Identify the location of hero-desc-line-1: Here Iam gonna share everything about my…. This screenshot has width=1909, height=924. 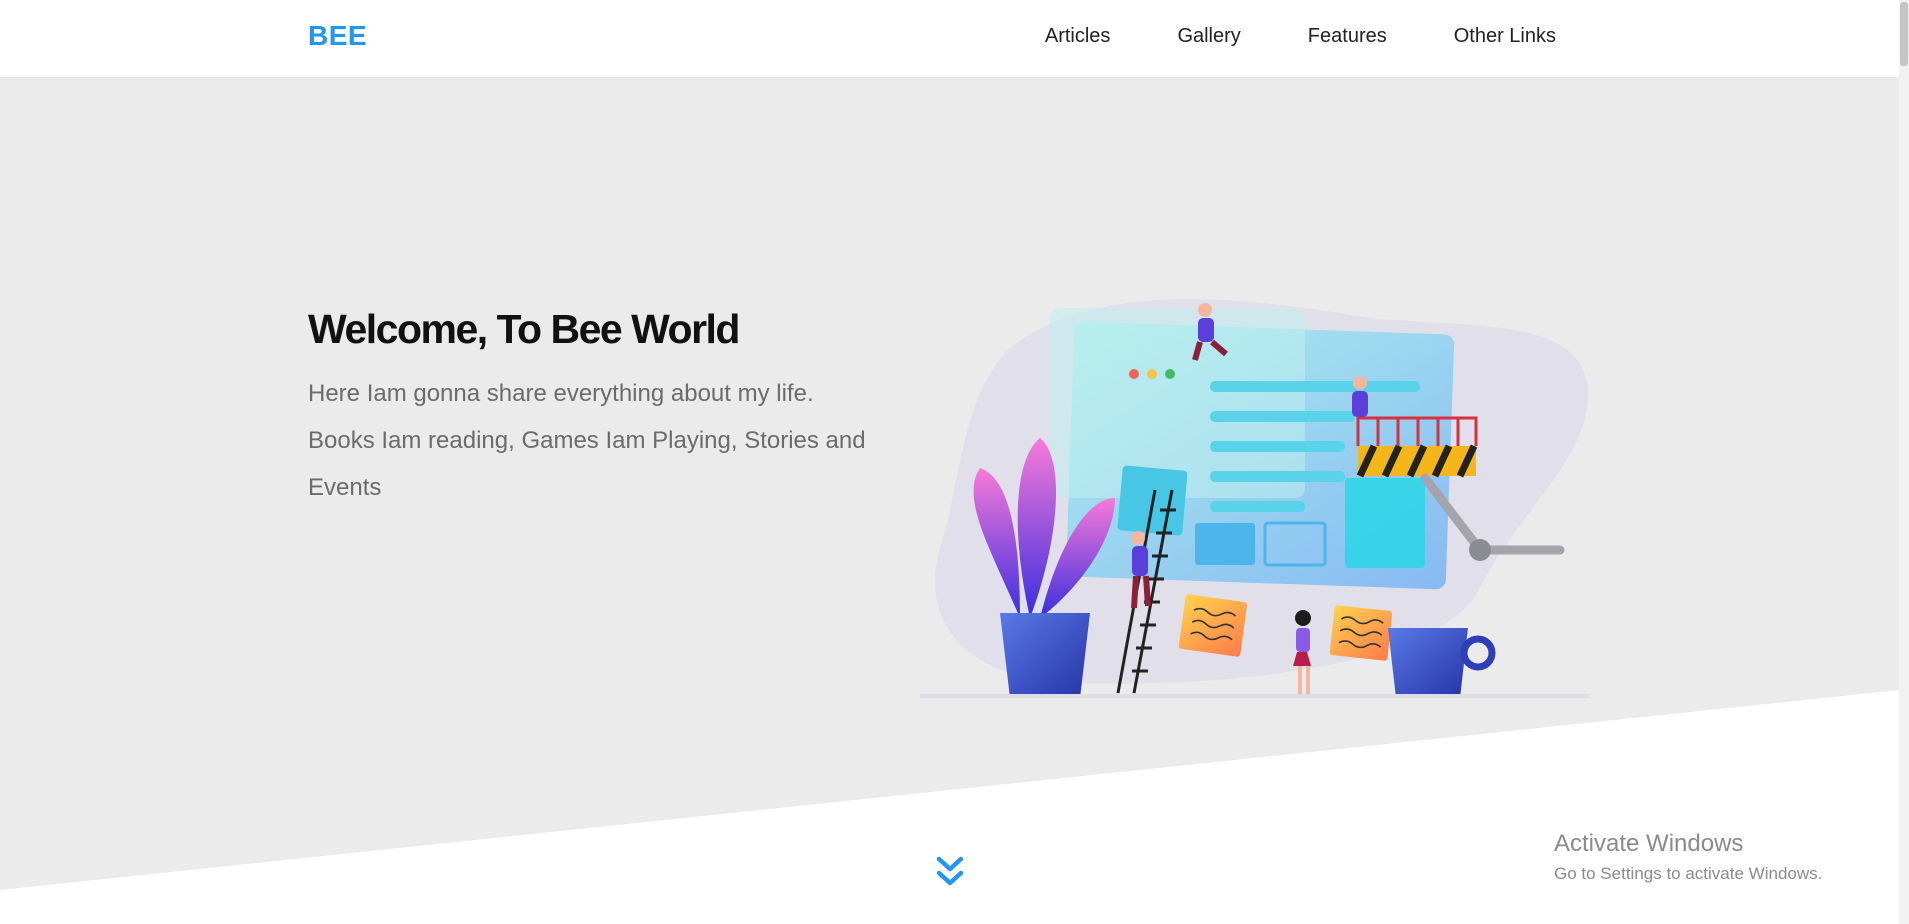
(561, 394).